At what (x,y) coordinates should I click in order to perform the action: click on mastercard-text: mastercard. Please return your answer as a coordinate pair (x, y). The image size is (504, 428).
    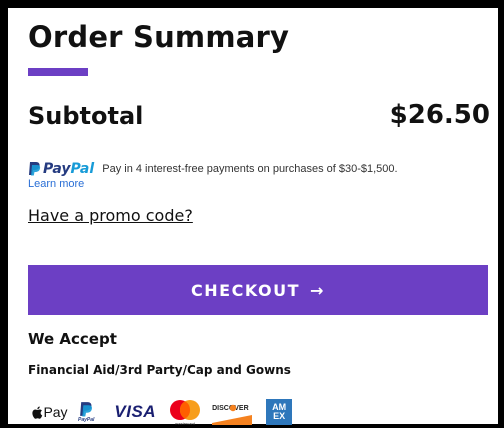
    Looking at the image, I should click on (185, 423).